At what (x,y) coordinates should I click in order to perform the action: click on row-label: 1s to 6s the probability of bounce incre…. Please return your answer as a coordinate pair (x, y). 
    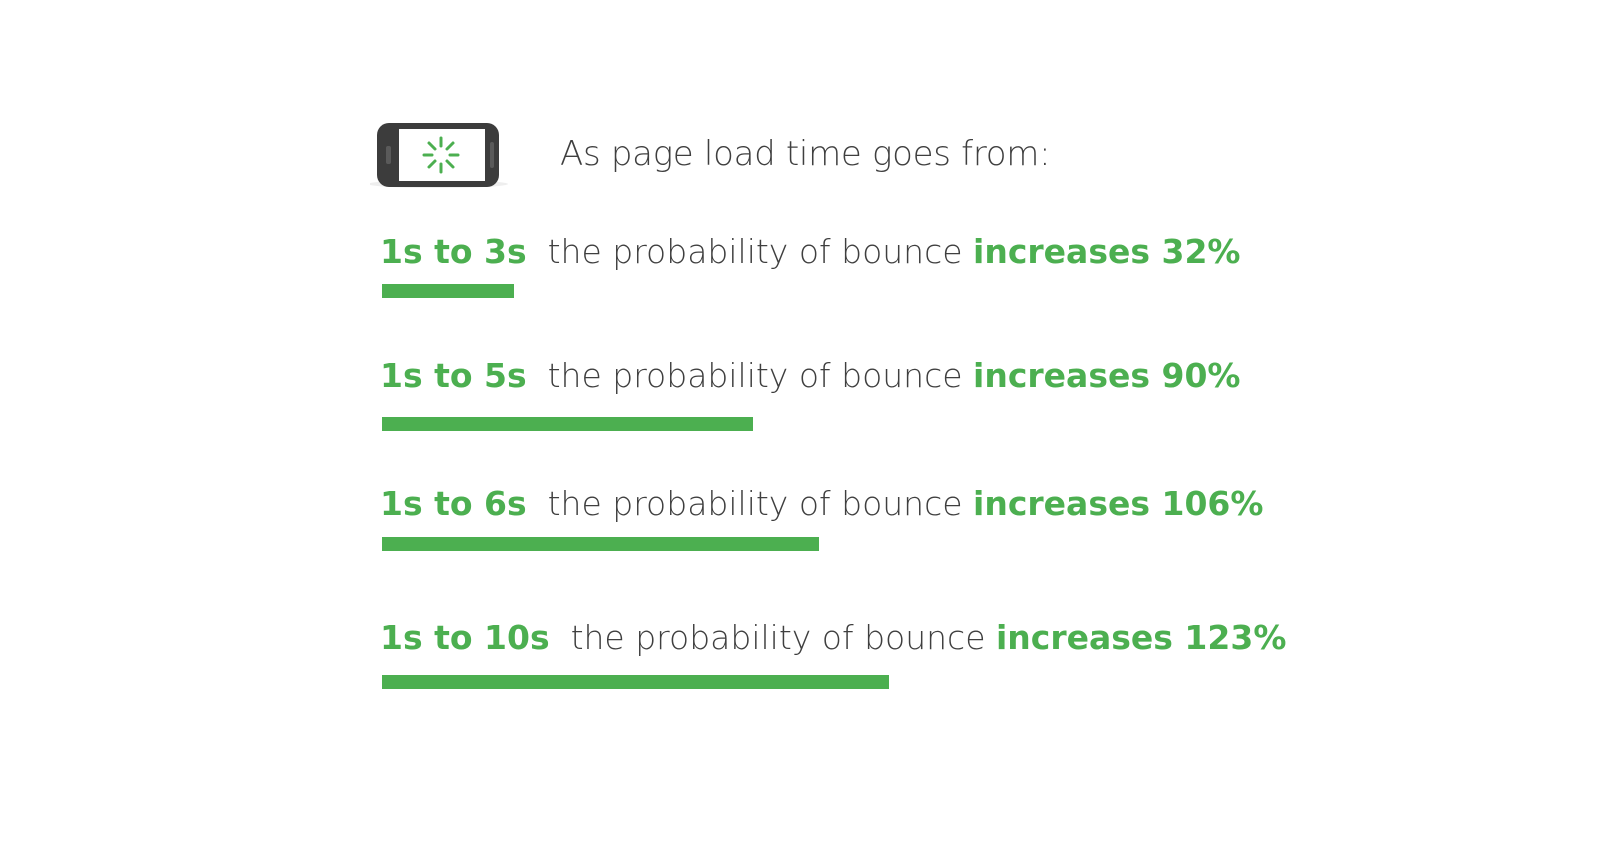
    Looking at the image, I should click on (821, 504).